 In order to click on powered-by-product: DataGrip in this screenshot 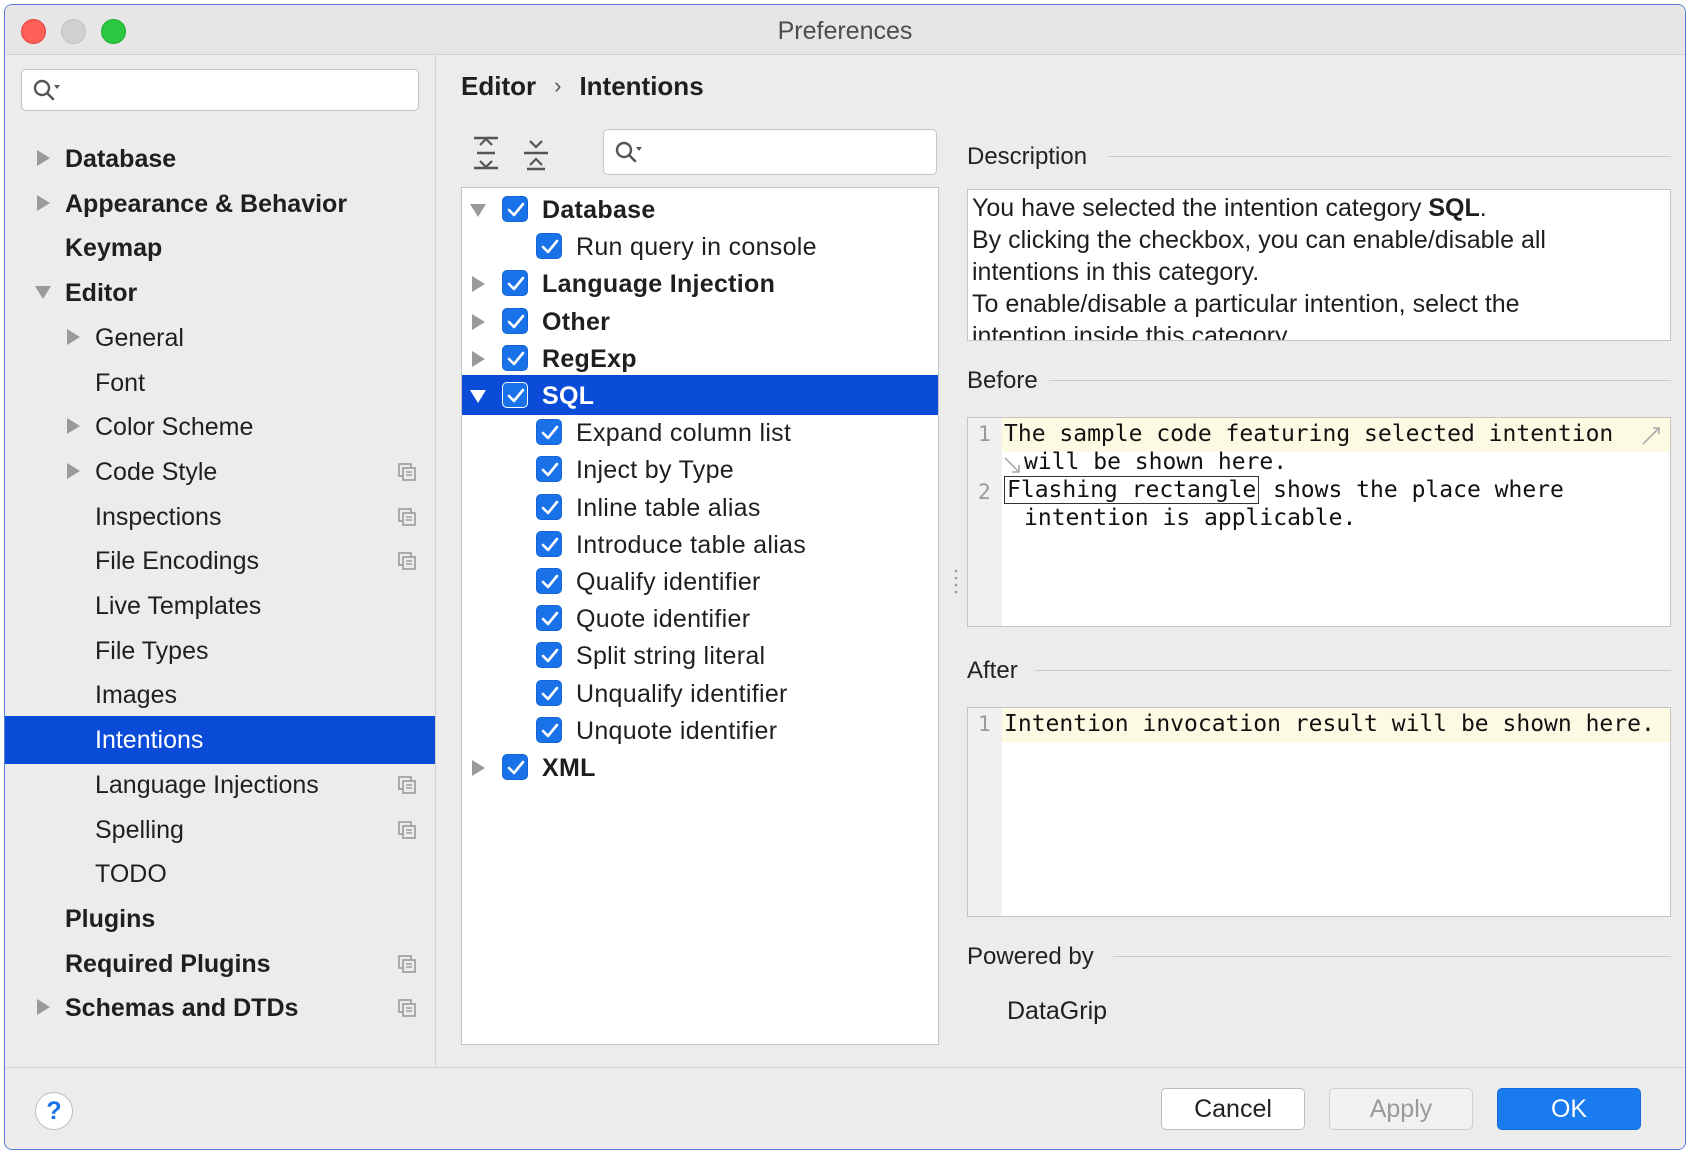, I will do `click(1057, 1011)`.